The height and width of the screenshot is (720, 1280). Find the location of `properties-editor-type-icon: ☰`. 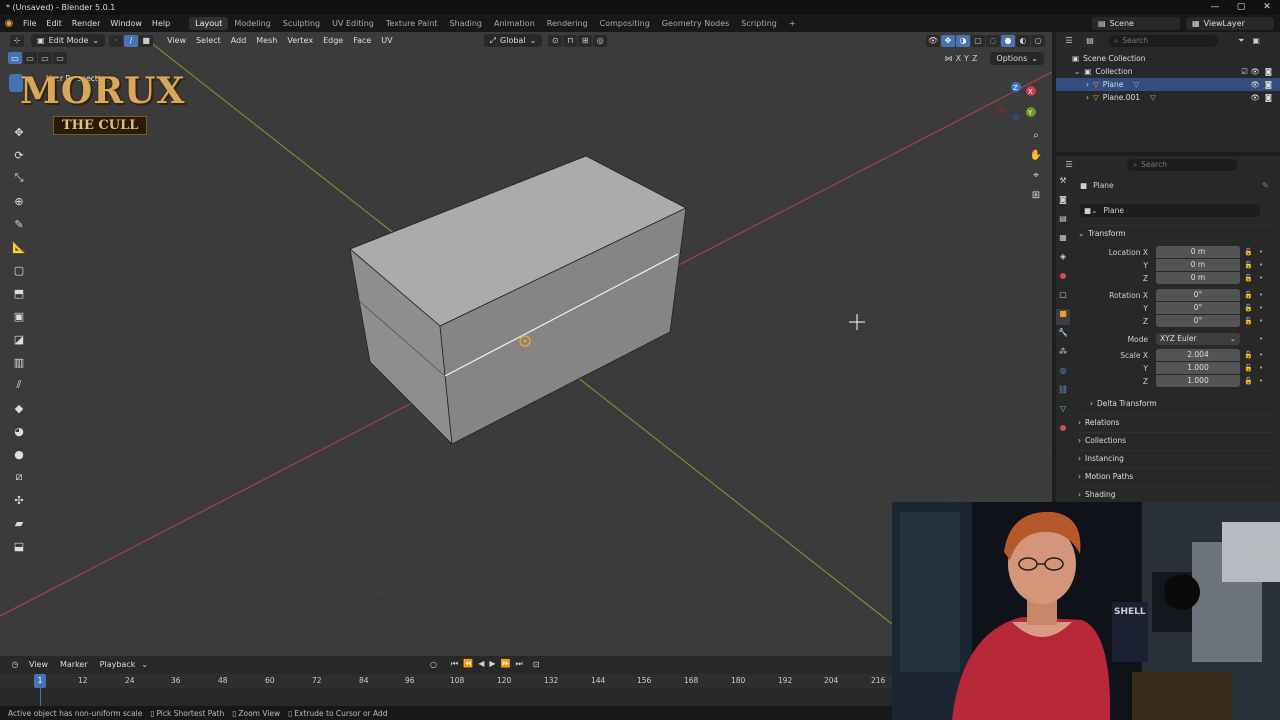

properties-editor-type-icon: ☰ is located at coordinates (1069, 164).